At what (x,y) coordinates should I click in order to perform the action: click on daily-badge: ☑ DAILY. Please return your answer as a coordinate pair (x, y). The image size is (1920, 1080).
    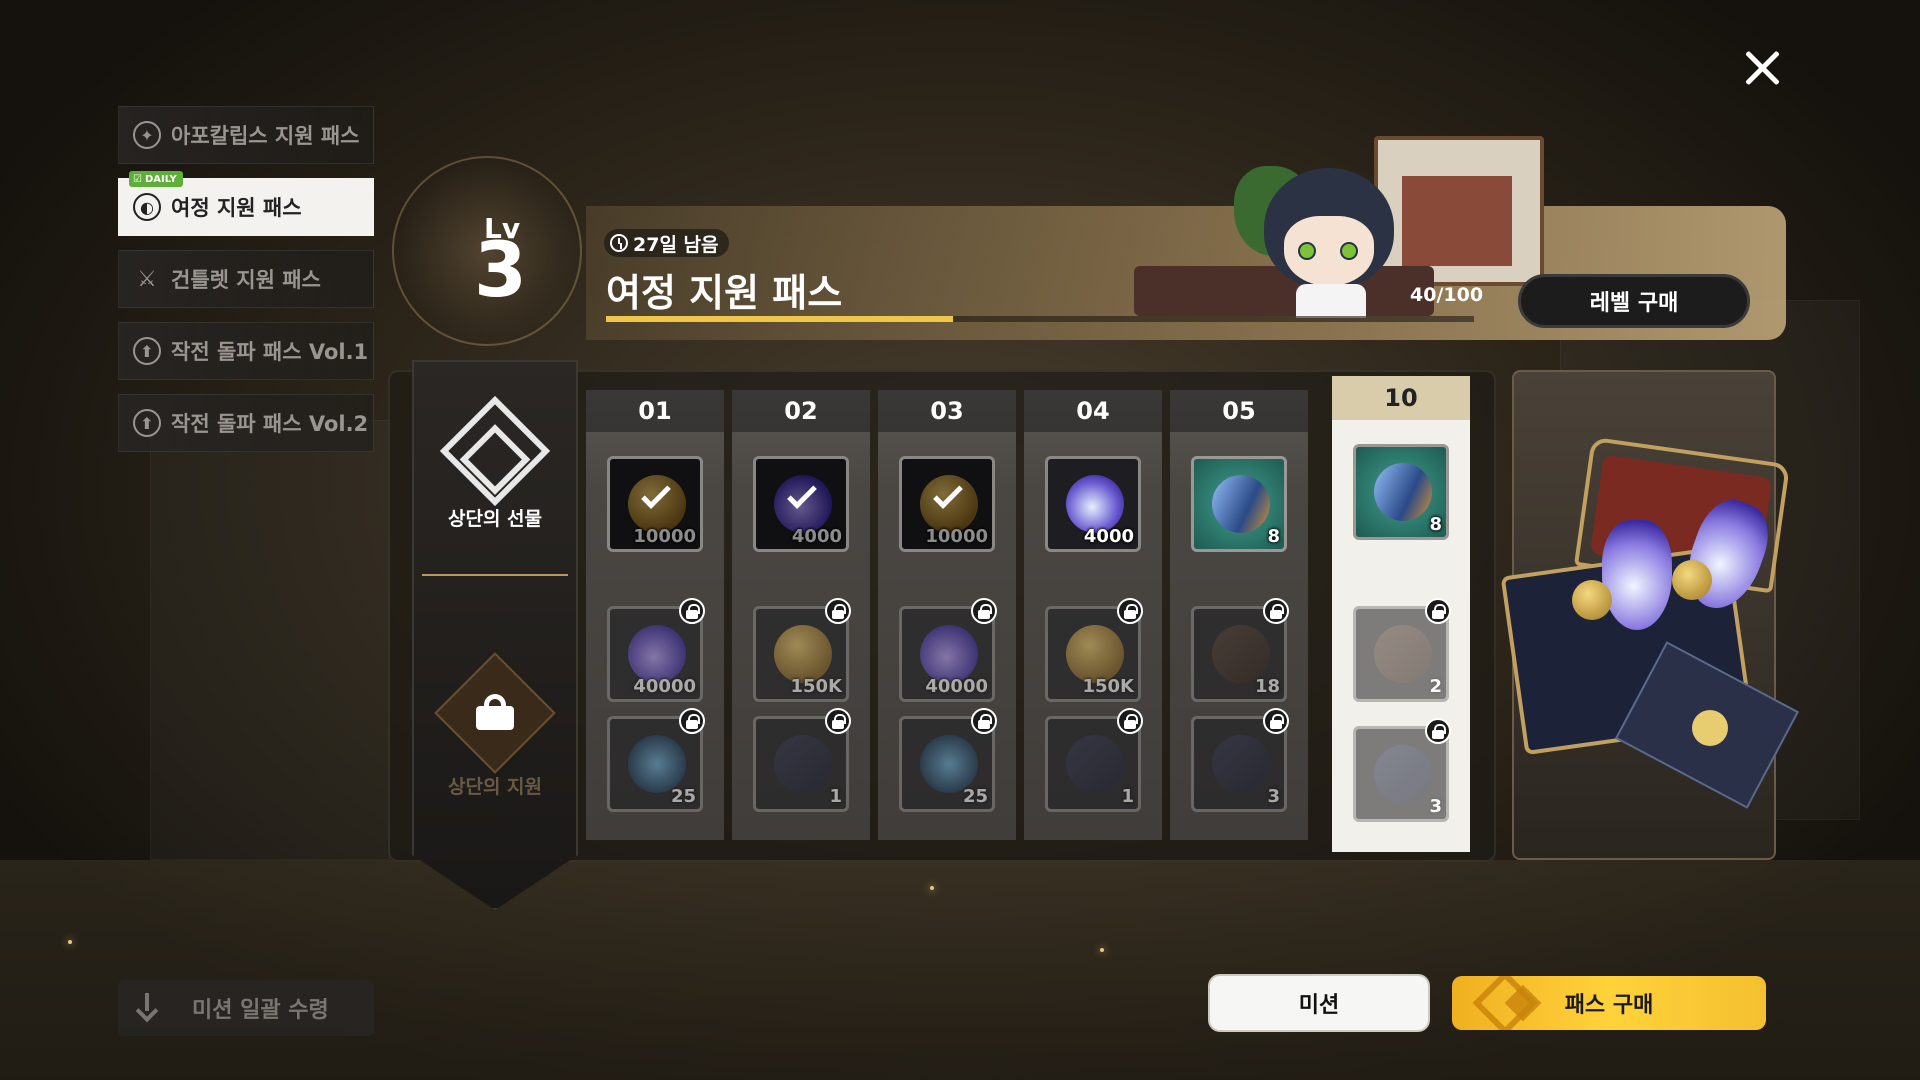
    Looking at the image, I should click on (156, 179).